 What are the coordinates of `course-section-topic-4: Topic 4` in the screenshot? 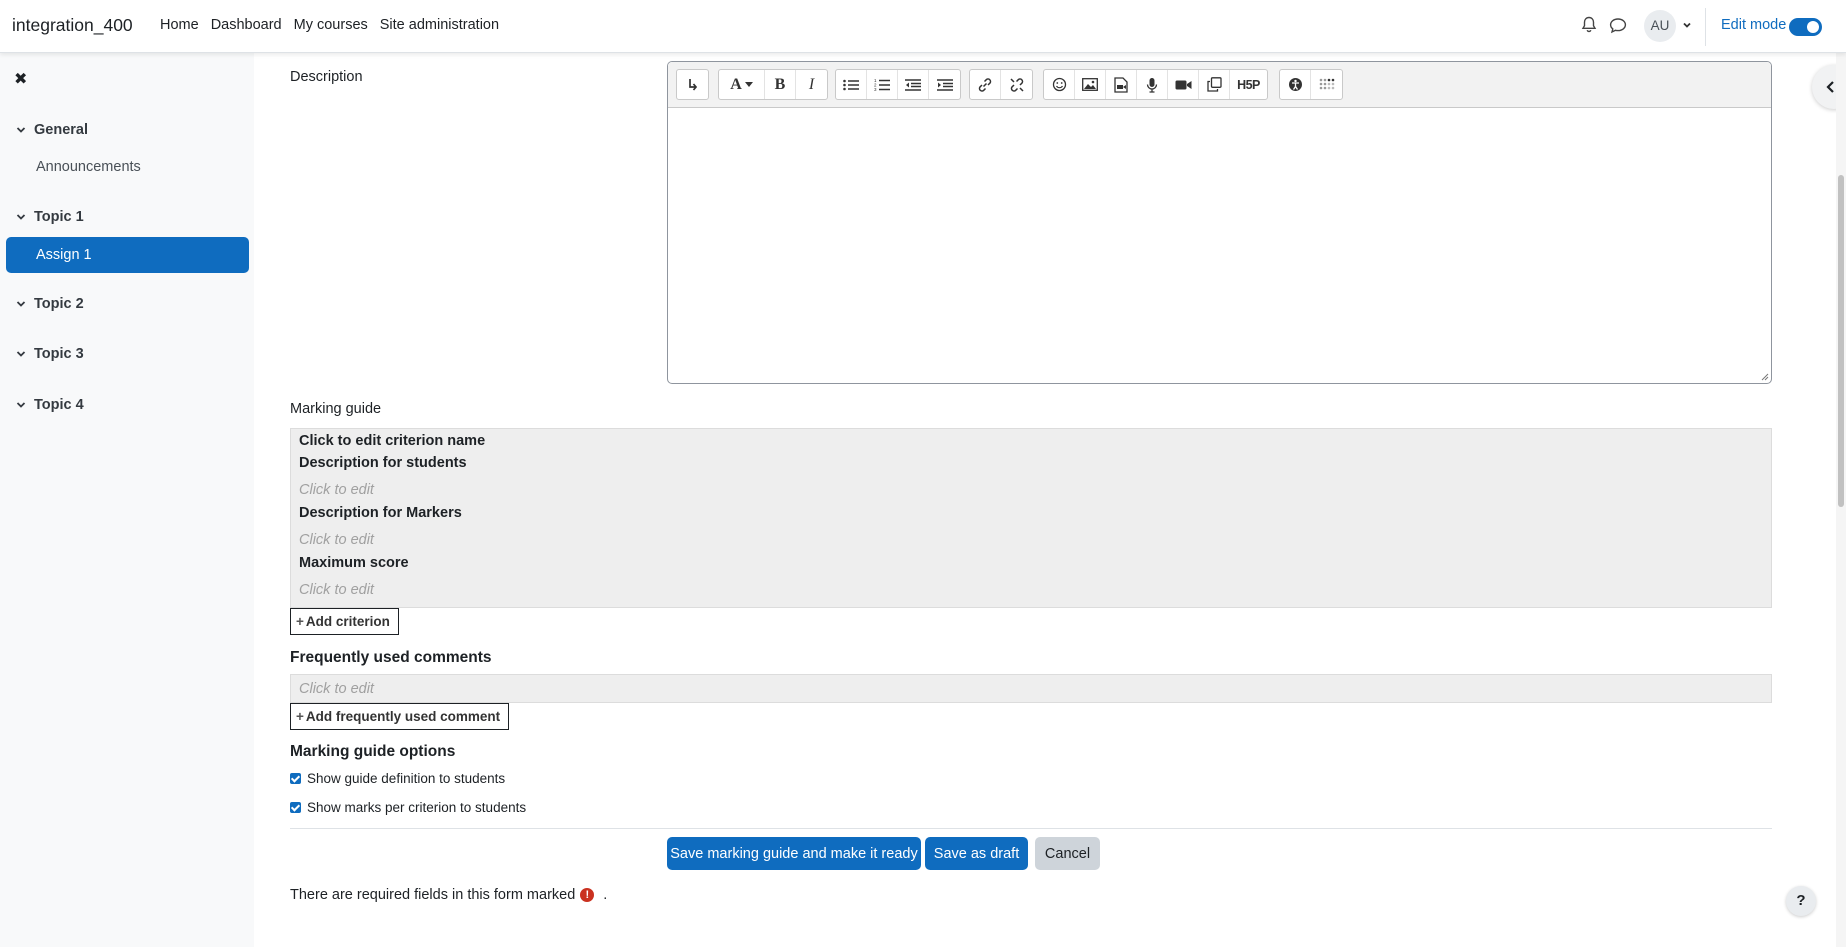 It's located at (50, 405).